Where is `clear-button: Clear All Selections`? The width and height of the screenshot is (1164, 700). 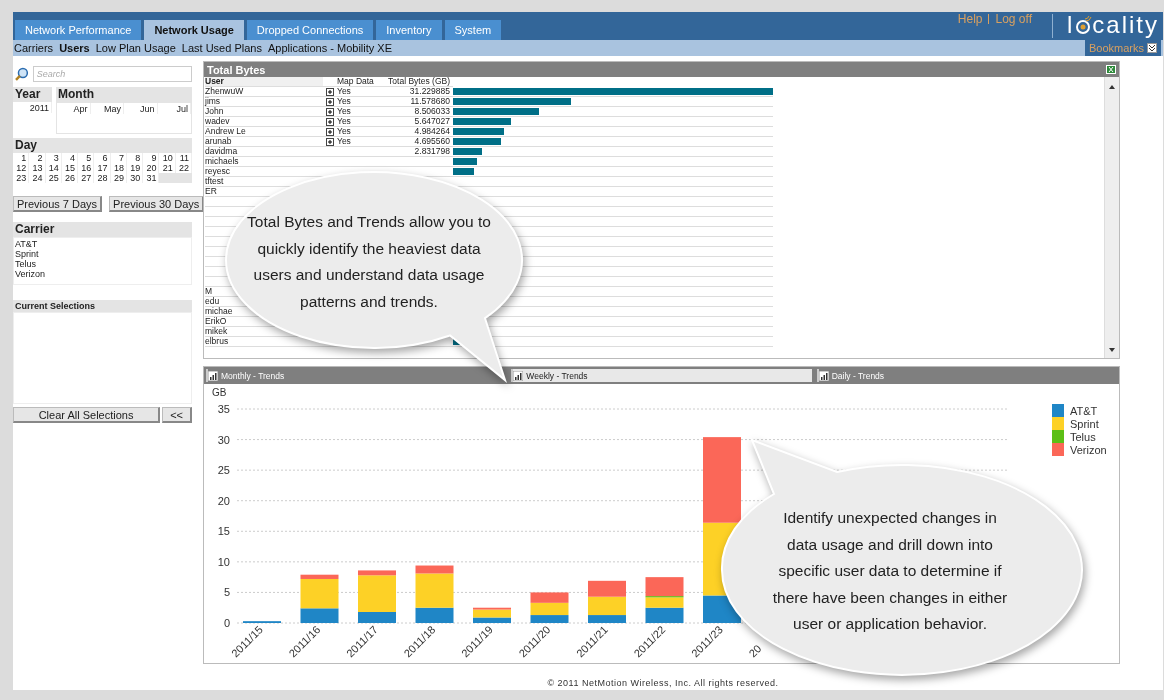 clear-button: Clear All Selections is located at coordinates (87, 415).